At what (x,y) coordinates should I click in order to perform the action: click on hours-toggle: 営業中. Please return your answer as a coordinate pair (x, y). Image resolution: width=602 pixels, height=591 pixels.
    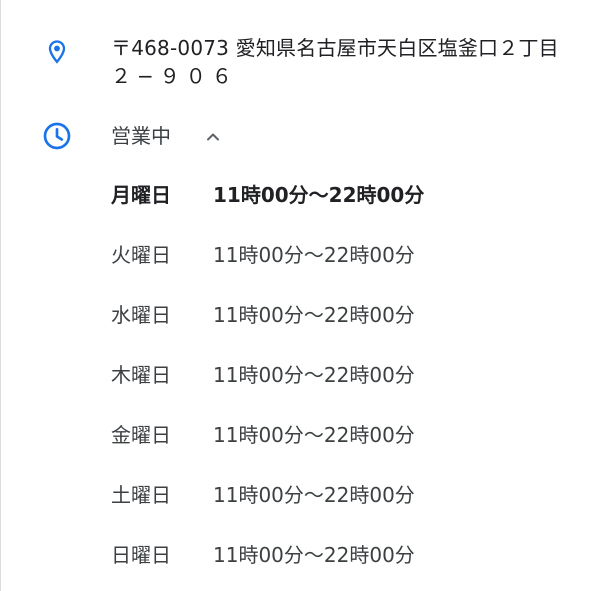
    Looking at the image, I should click on (301, 136).